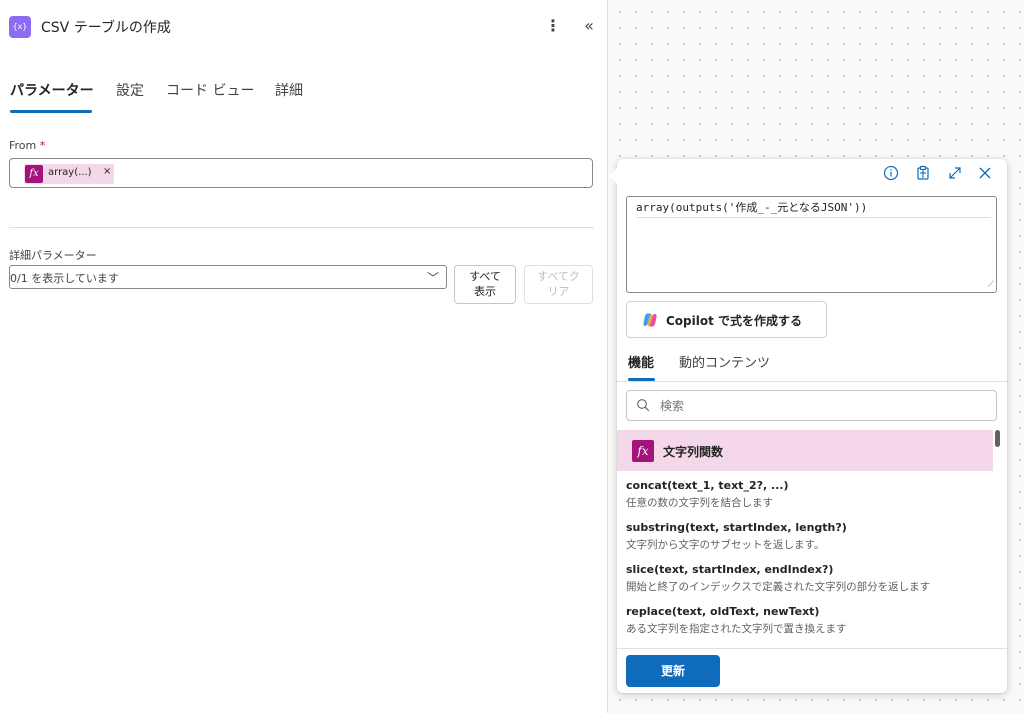 The image size is (1024, 713). Describe the element at coordinates (812, 381) in the screenshot. I see `popup-tab-divider` at that location.